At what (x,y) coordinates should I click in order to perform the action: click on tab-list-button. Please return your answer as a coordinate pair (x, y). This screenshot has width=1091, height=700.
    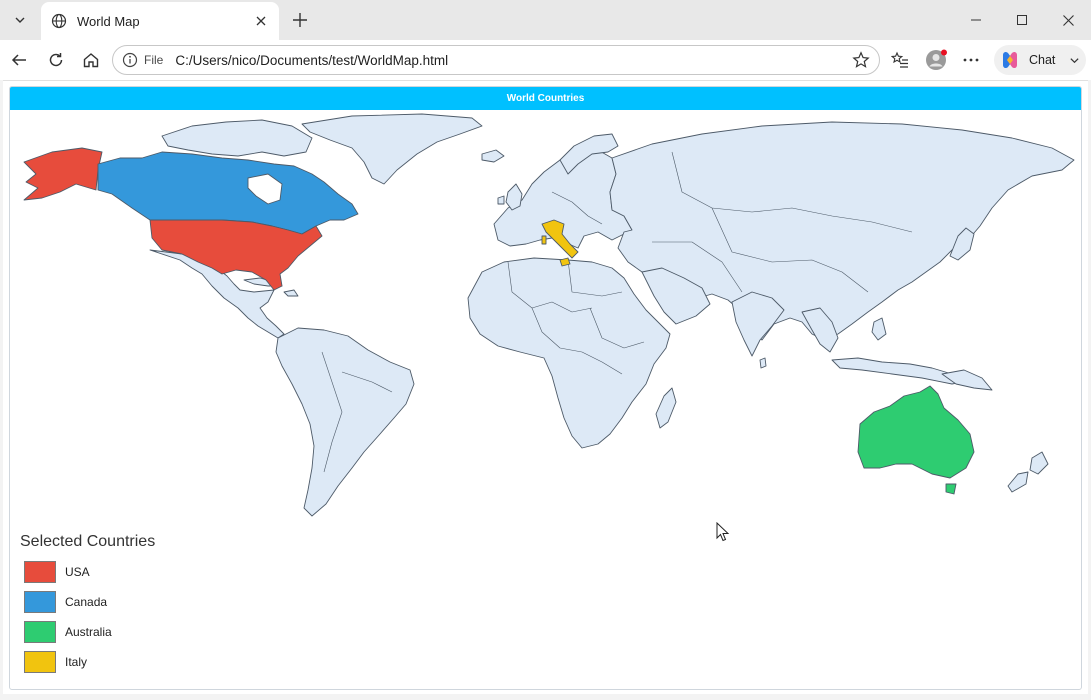
    Looking at the image, I should click on (20, 20).